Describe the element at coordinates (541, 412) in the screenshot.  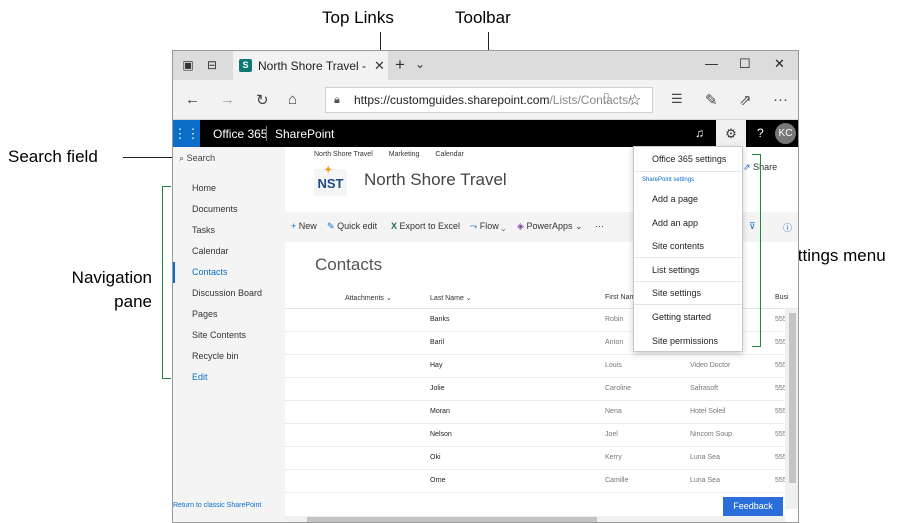
I see `table-row: Moran Nena Hotel Soleil 555-` at that location.